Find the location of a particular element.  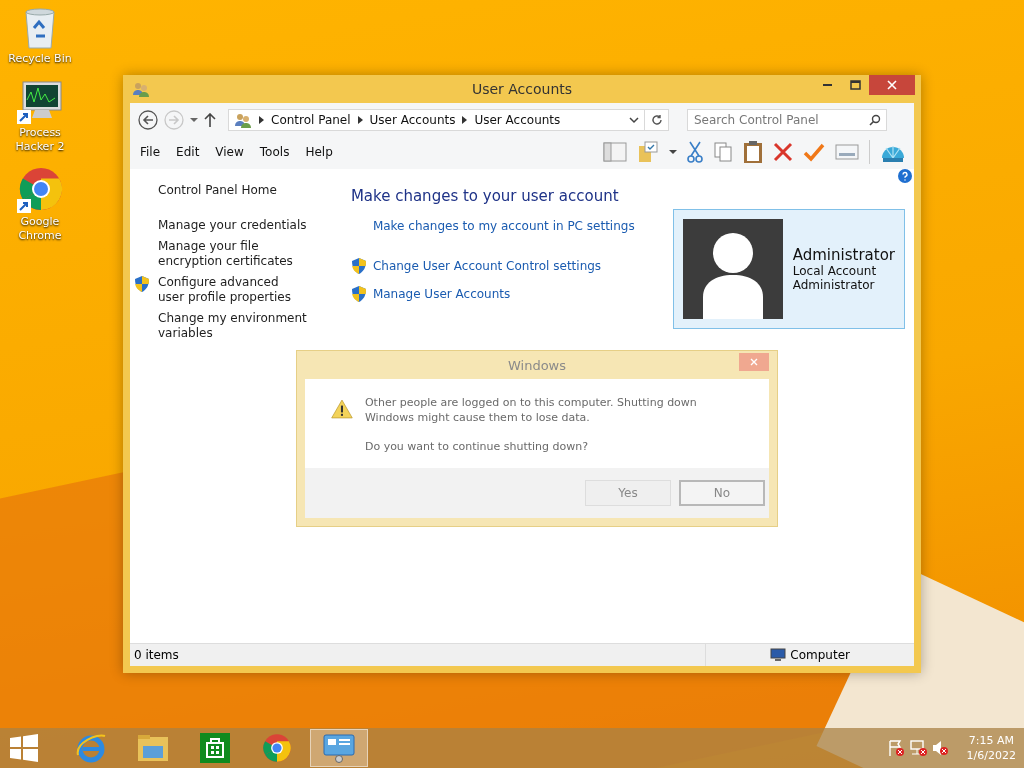

sidebar-link: Control Panel Home is located at coordinates (233, 190).